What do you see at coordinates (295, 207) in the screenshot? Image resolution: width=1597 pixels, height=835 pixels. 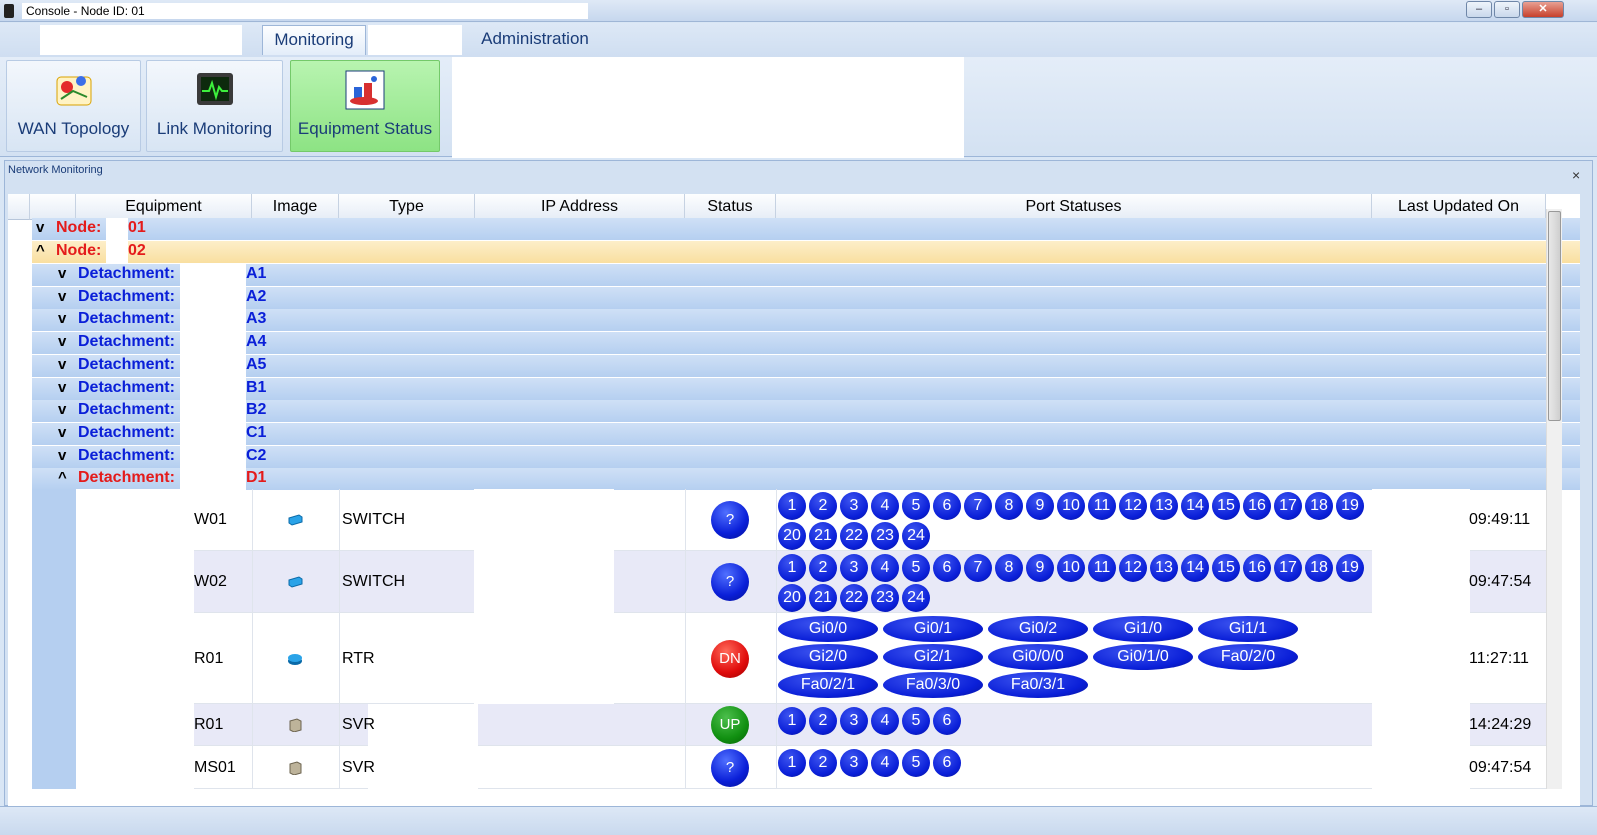 I see `header-image: Image` at bounding box center [295, 207].